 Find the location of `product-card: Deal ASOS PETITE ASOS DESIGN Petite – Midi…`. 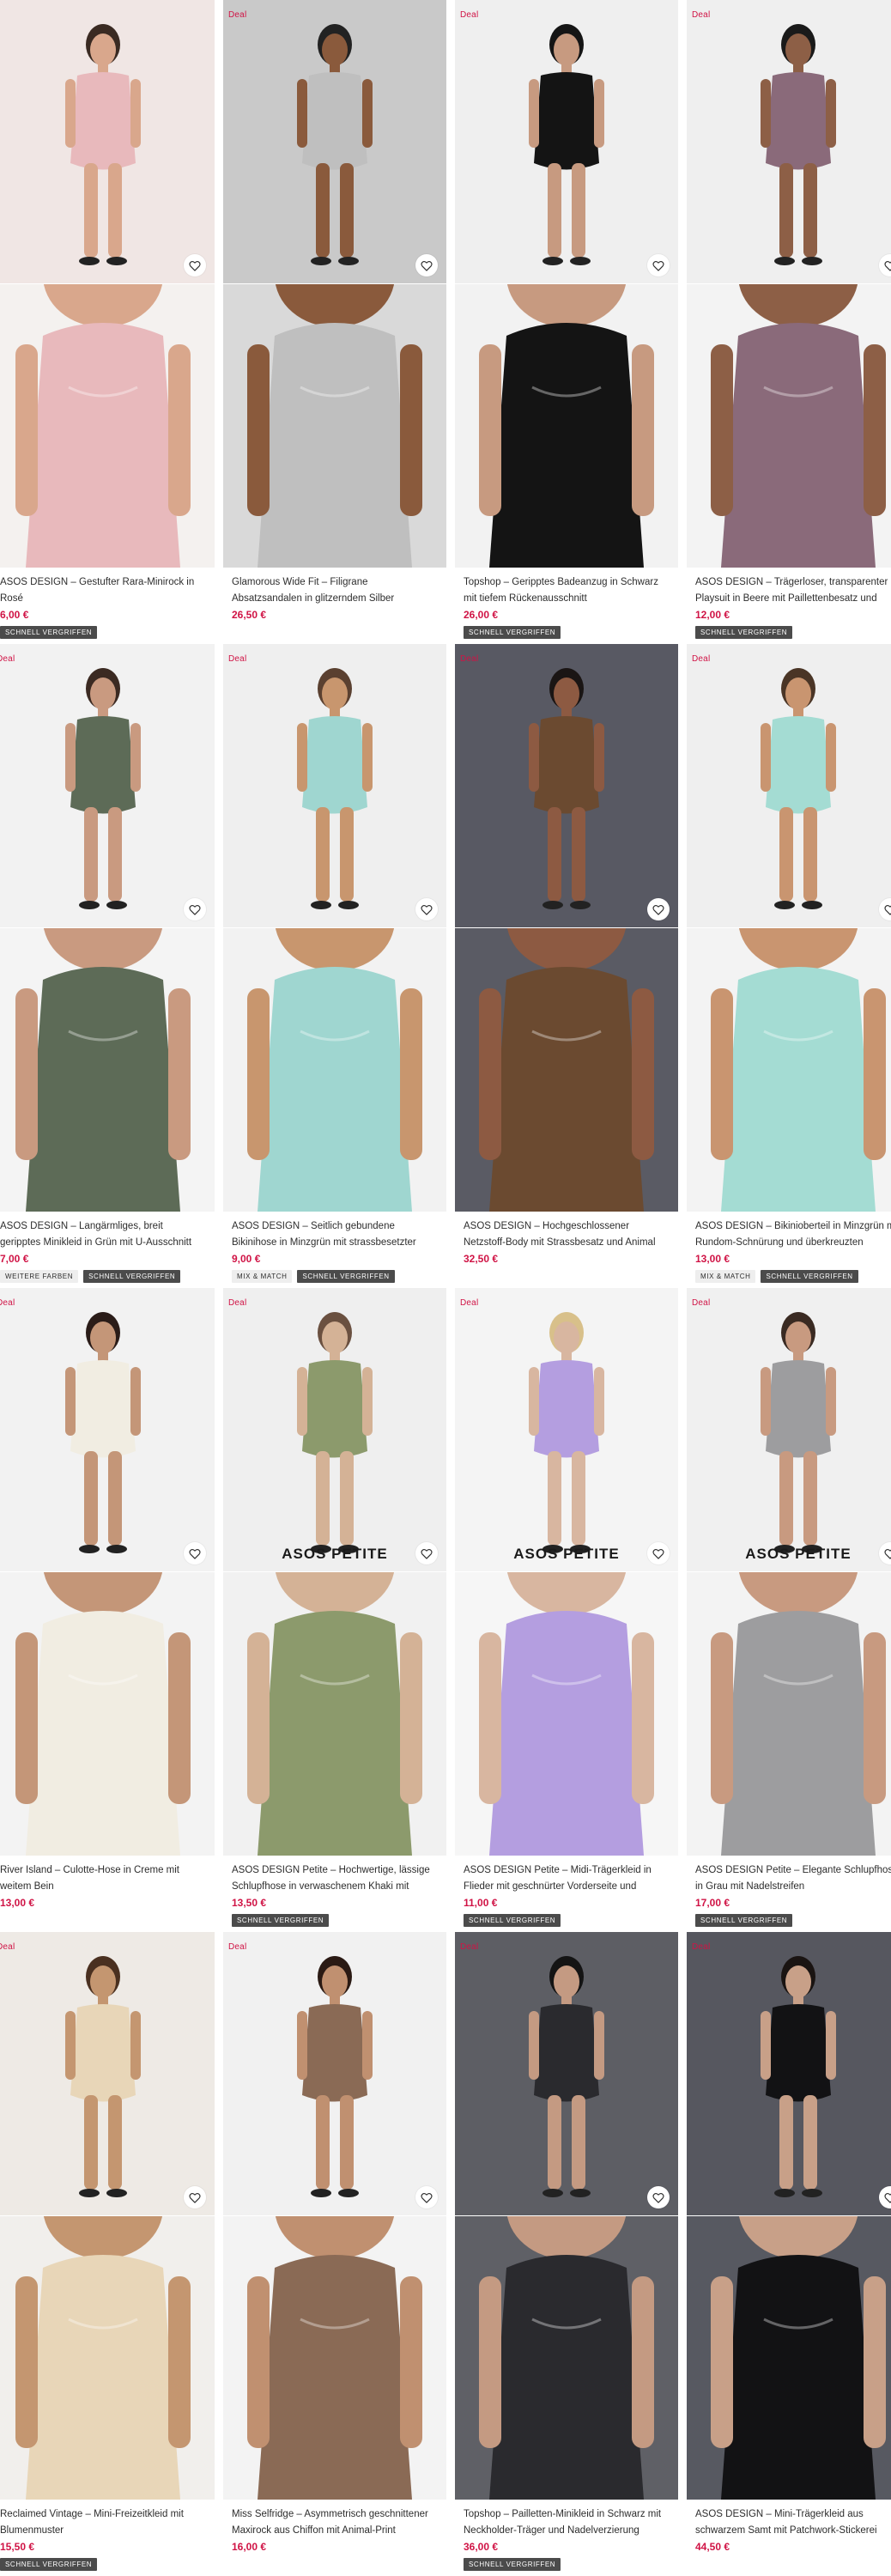

product-card: Deal ASOS PETITE ASOS DESIGN Petite – Midi… is located at coordinates (566, 1610).